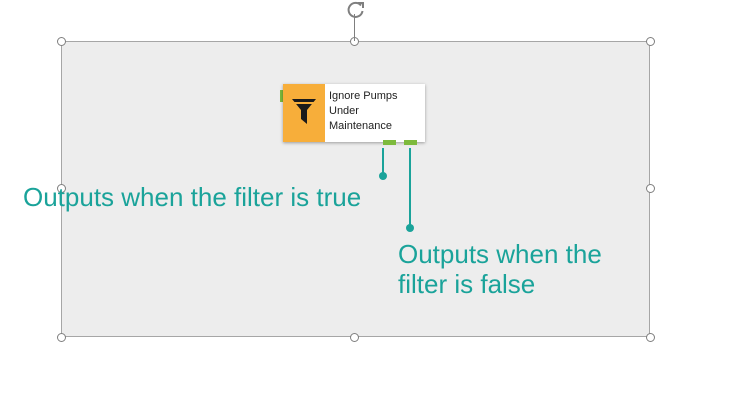  I want to click on true-output-annotation: Outputs when the filter is true, so click(192, 197).